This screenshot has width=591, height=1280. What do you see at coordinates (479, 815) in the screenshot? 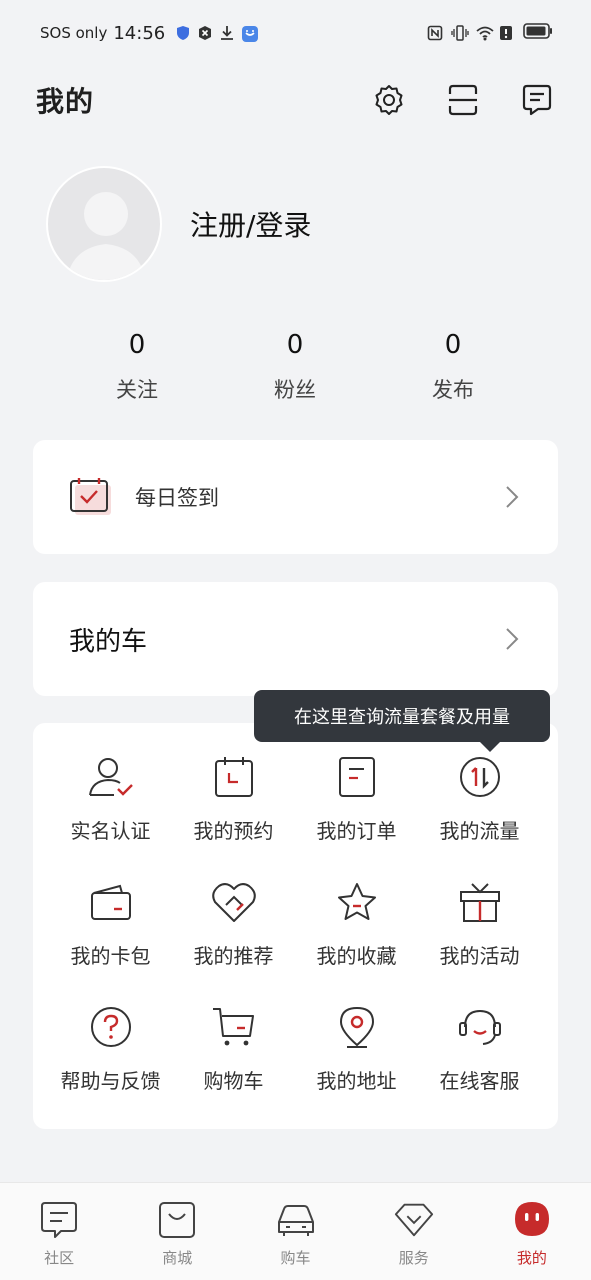
I see `service-my-data: 我的流量` at bounding box center [479, 815].